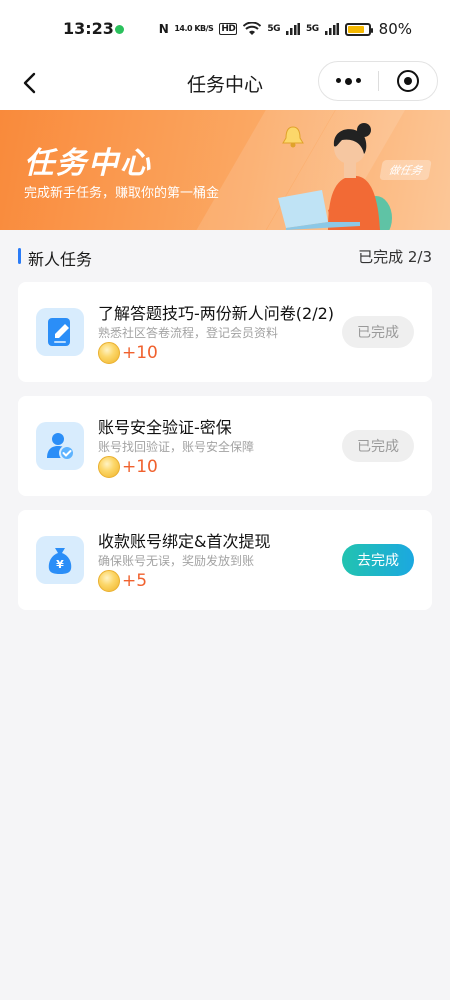 The image size is (450, 1000). What do you see at coordinates (348, 81) in the screenshot?
I see `more-button` at bounding box center [348, 81].